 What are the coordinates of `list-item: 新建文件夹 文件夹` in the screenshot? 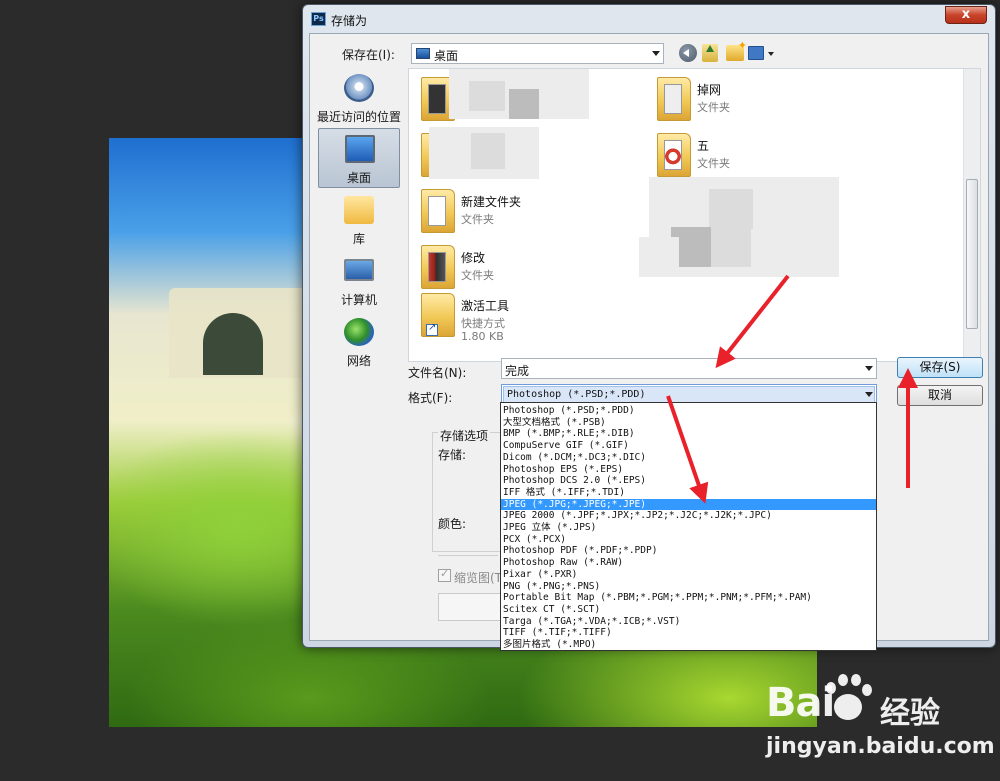 It's located at (523, 213).